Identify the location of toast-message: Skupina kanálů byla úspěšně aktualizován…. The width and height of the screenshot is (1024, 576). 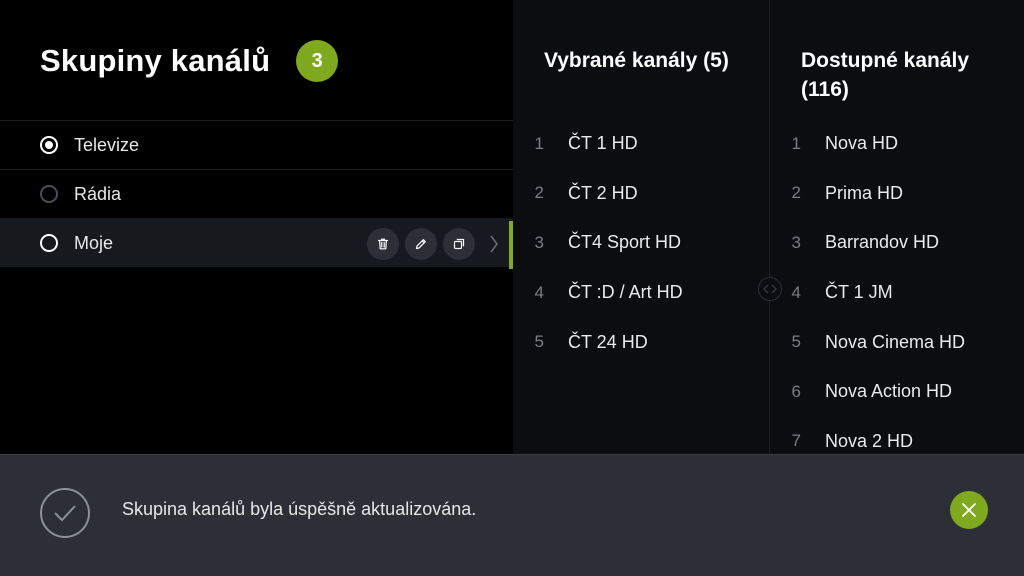
(299, 509).